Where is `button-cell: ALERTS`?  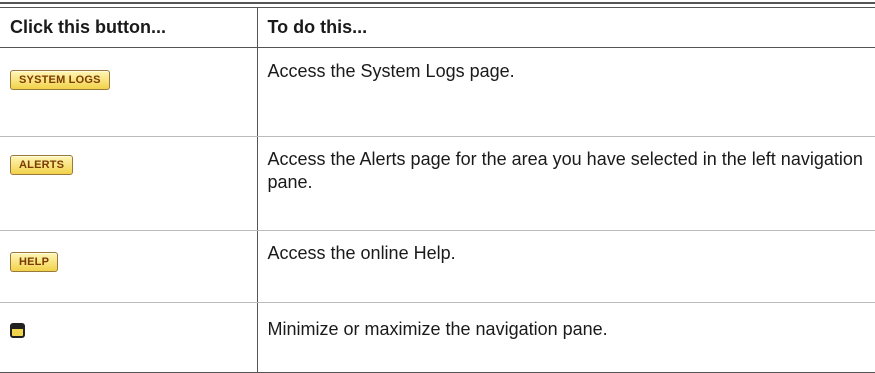
button-cell: ALERTS is located at coordinates (128, 183).